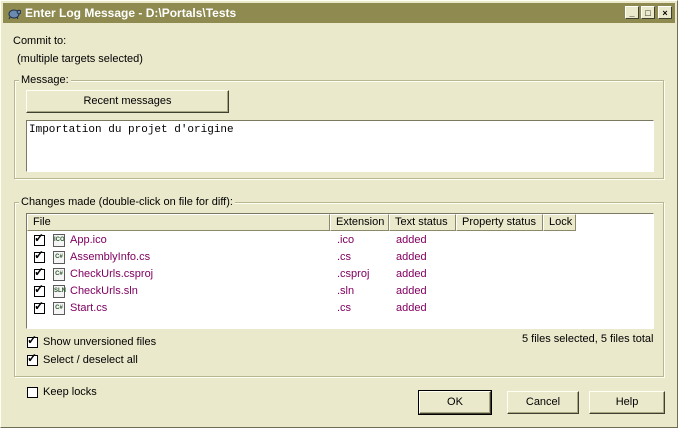 This screenshot has width=678, height=428. What do you see at coordinates (340, 146) in the screenshot?
I see `message-textarea: Importation du projet d'origine` at bounding box center [340, 146].